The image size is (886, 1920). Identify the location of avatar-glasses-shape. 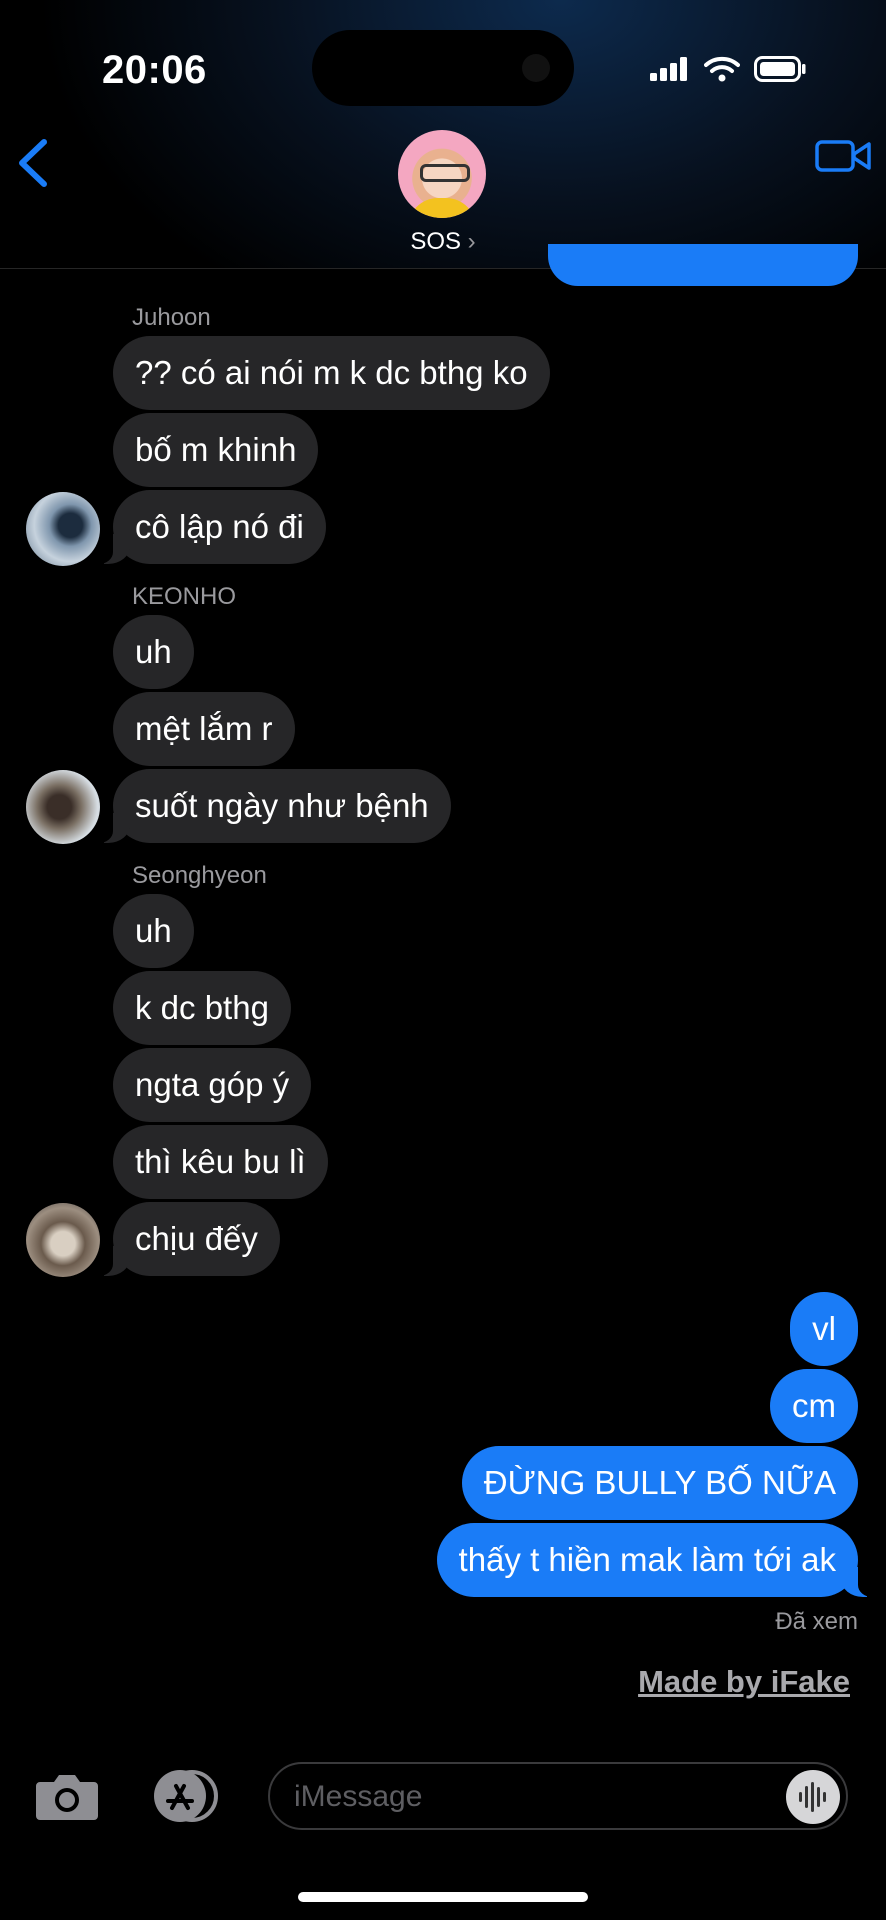
(445, 173).